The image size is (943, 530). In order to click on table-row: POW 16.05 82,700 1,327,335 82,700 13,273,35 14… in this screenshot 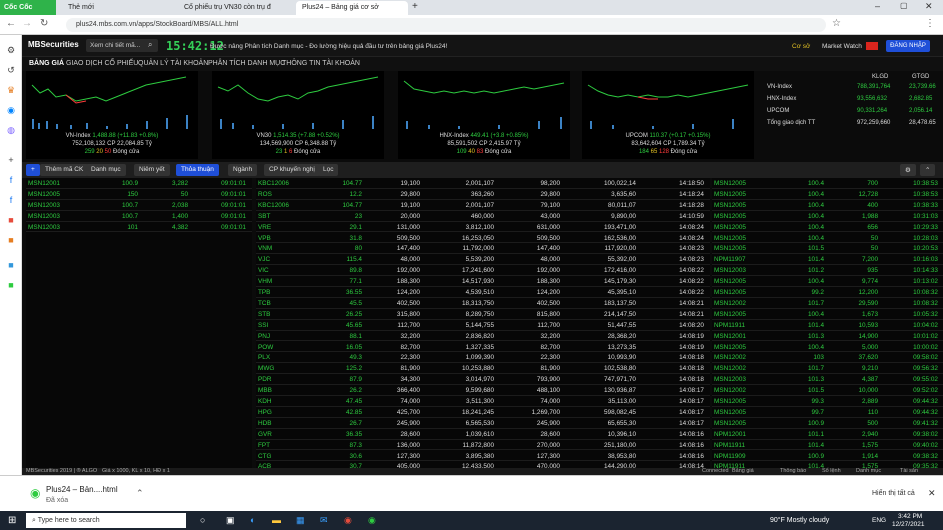, I will do `click(483, 347)`.